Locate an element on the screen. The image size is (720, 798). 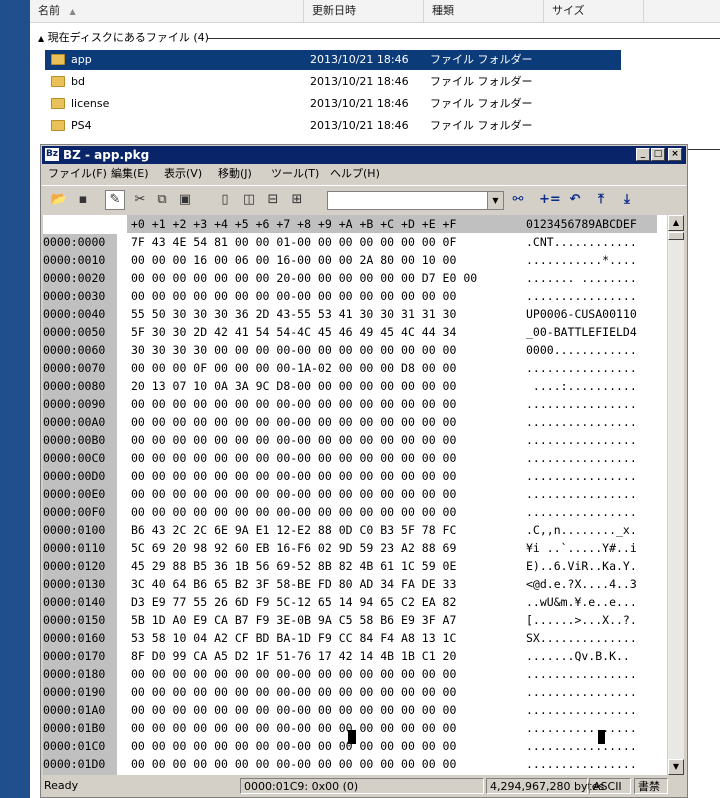
hex-address: 0000:0110 is located at coordinates (74, 548).